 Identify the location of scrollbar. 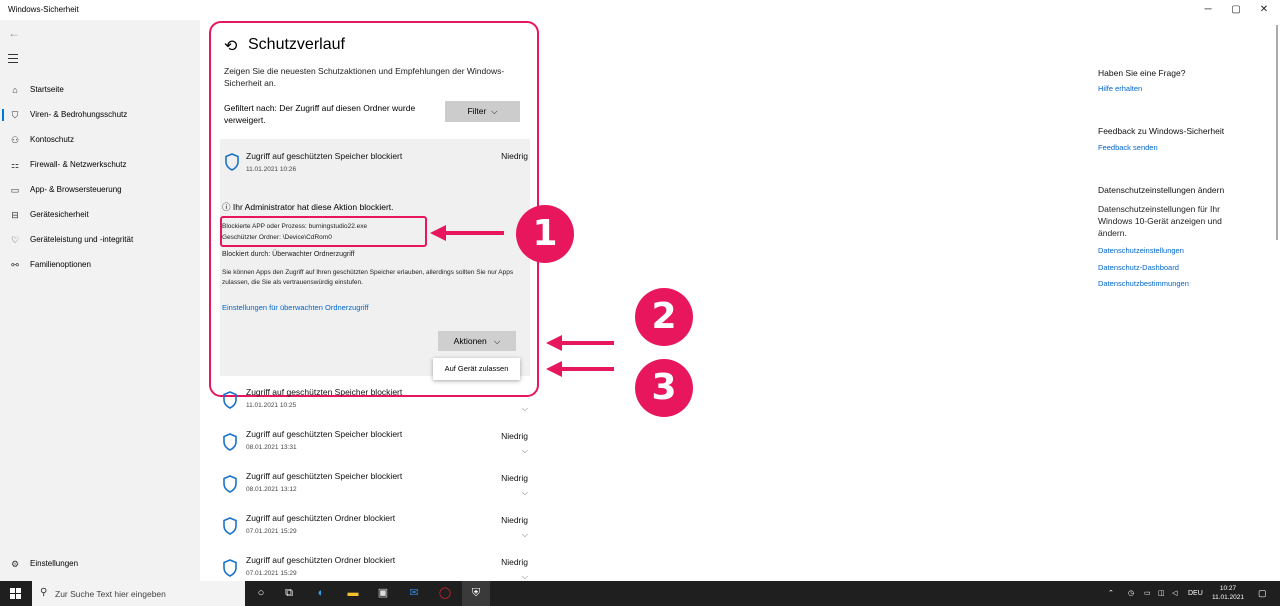
(1277, 132).